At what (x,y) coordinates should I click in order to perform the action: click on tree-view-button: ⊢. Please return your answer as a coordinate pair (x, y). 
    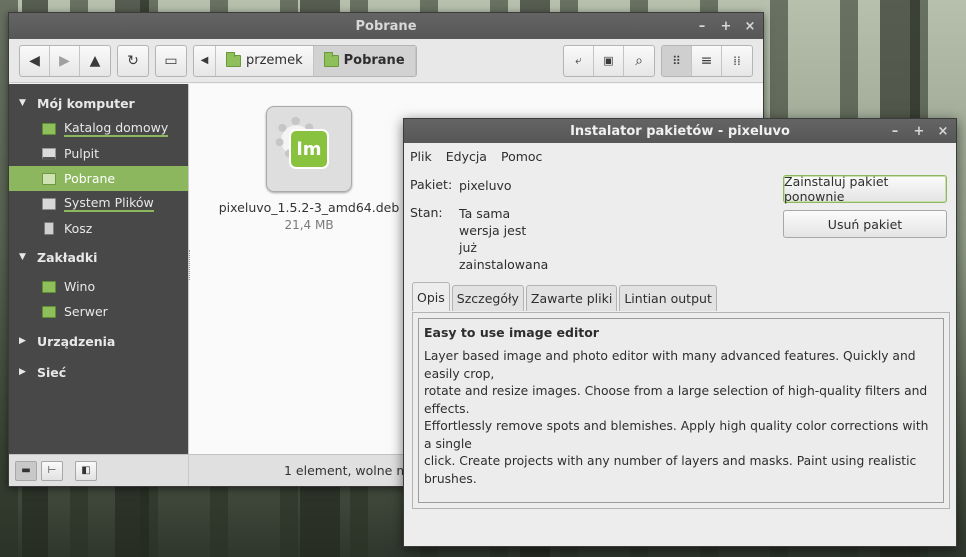
    Looking at the image, I should click on (52, 470).